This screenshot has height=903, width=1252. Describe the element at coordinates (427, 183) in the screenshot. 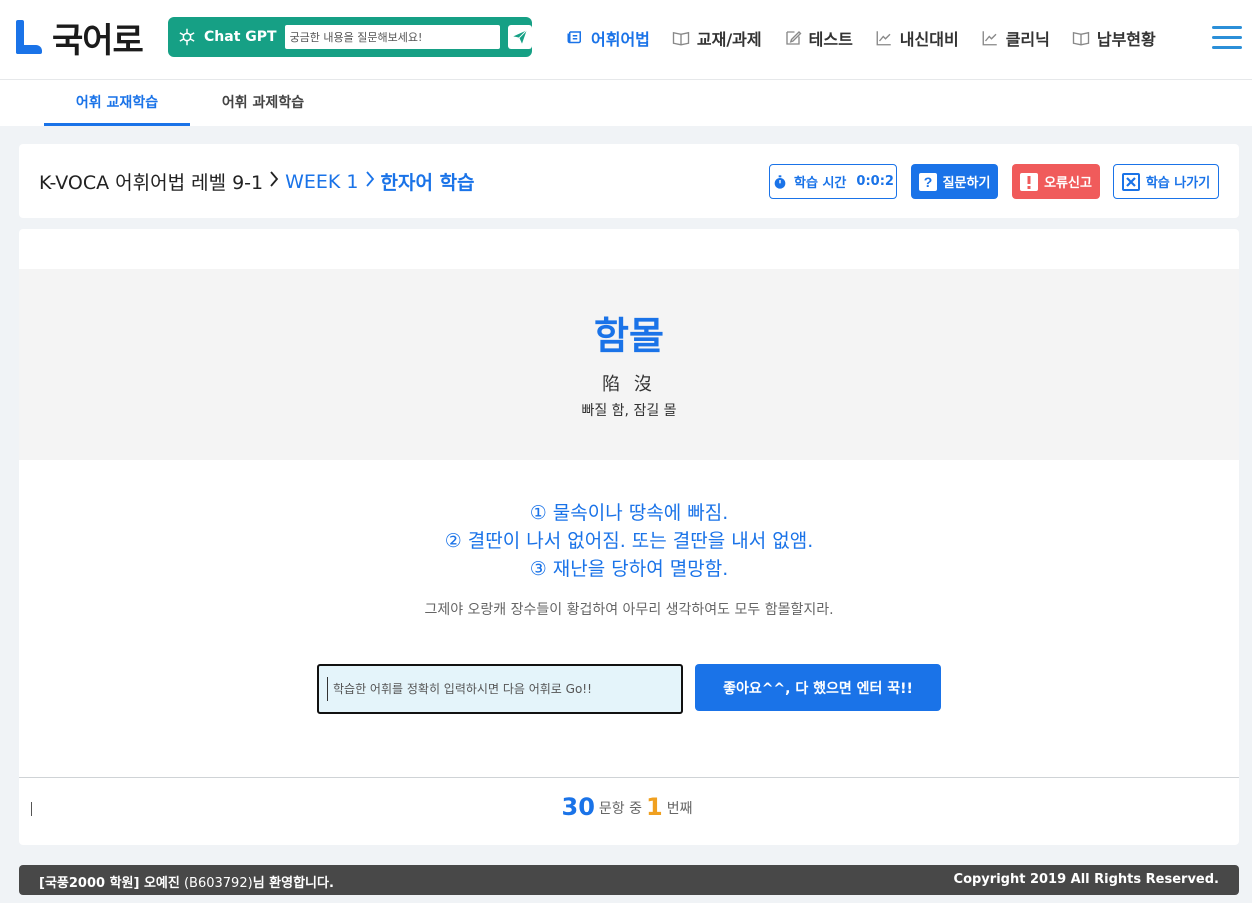

I see `breadcrumb-section: 한자어 학습` at that location.